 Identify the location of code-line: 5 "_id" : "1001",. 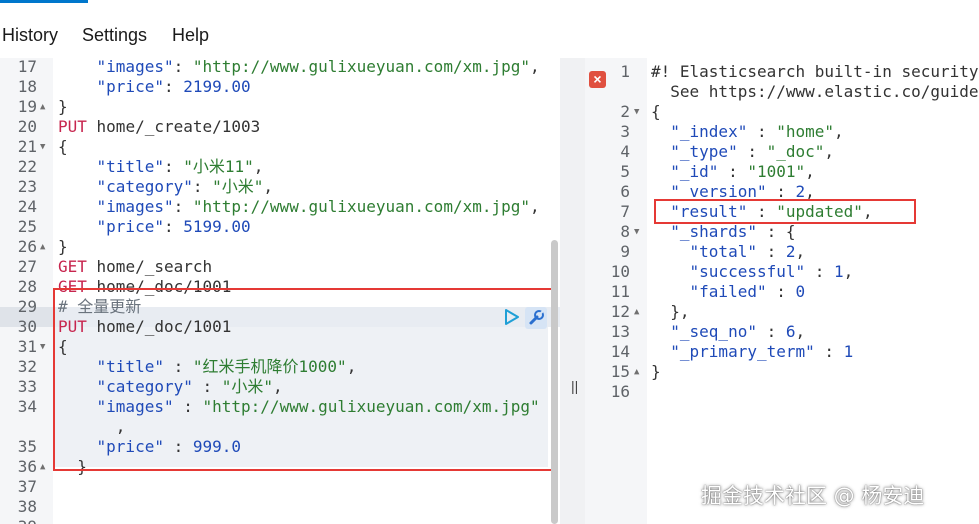
(782, 172).